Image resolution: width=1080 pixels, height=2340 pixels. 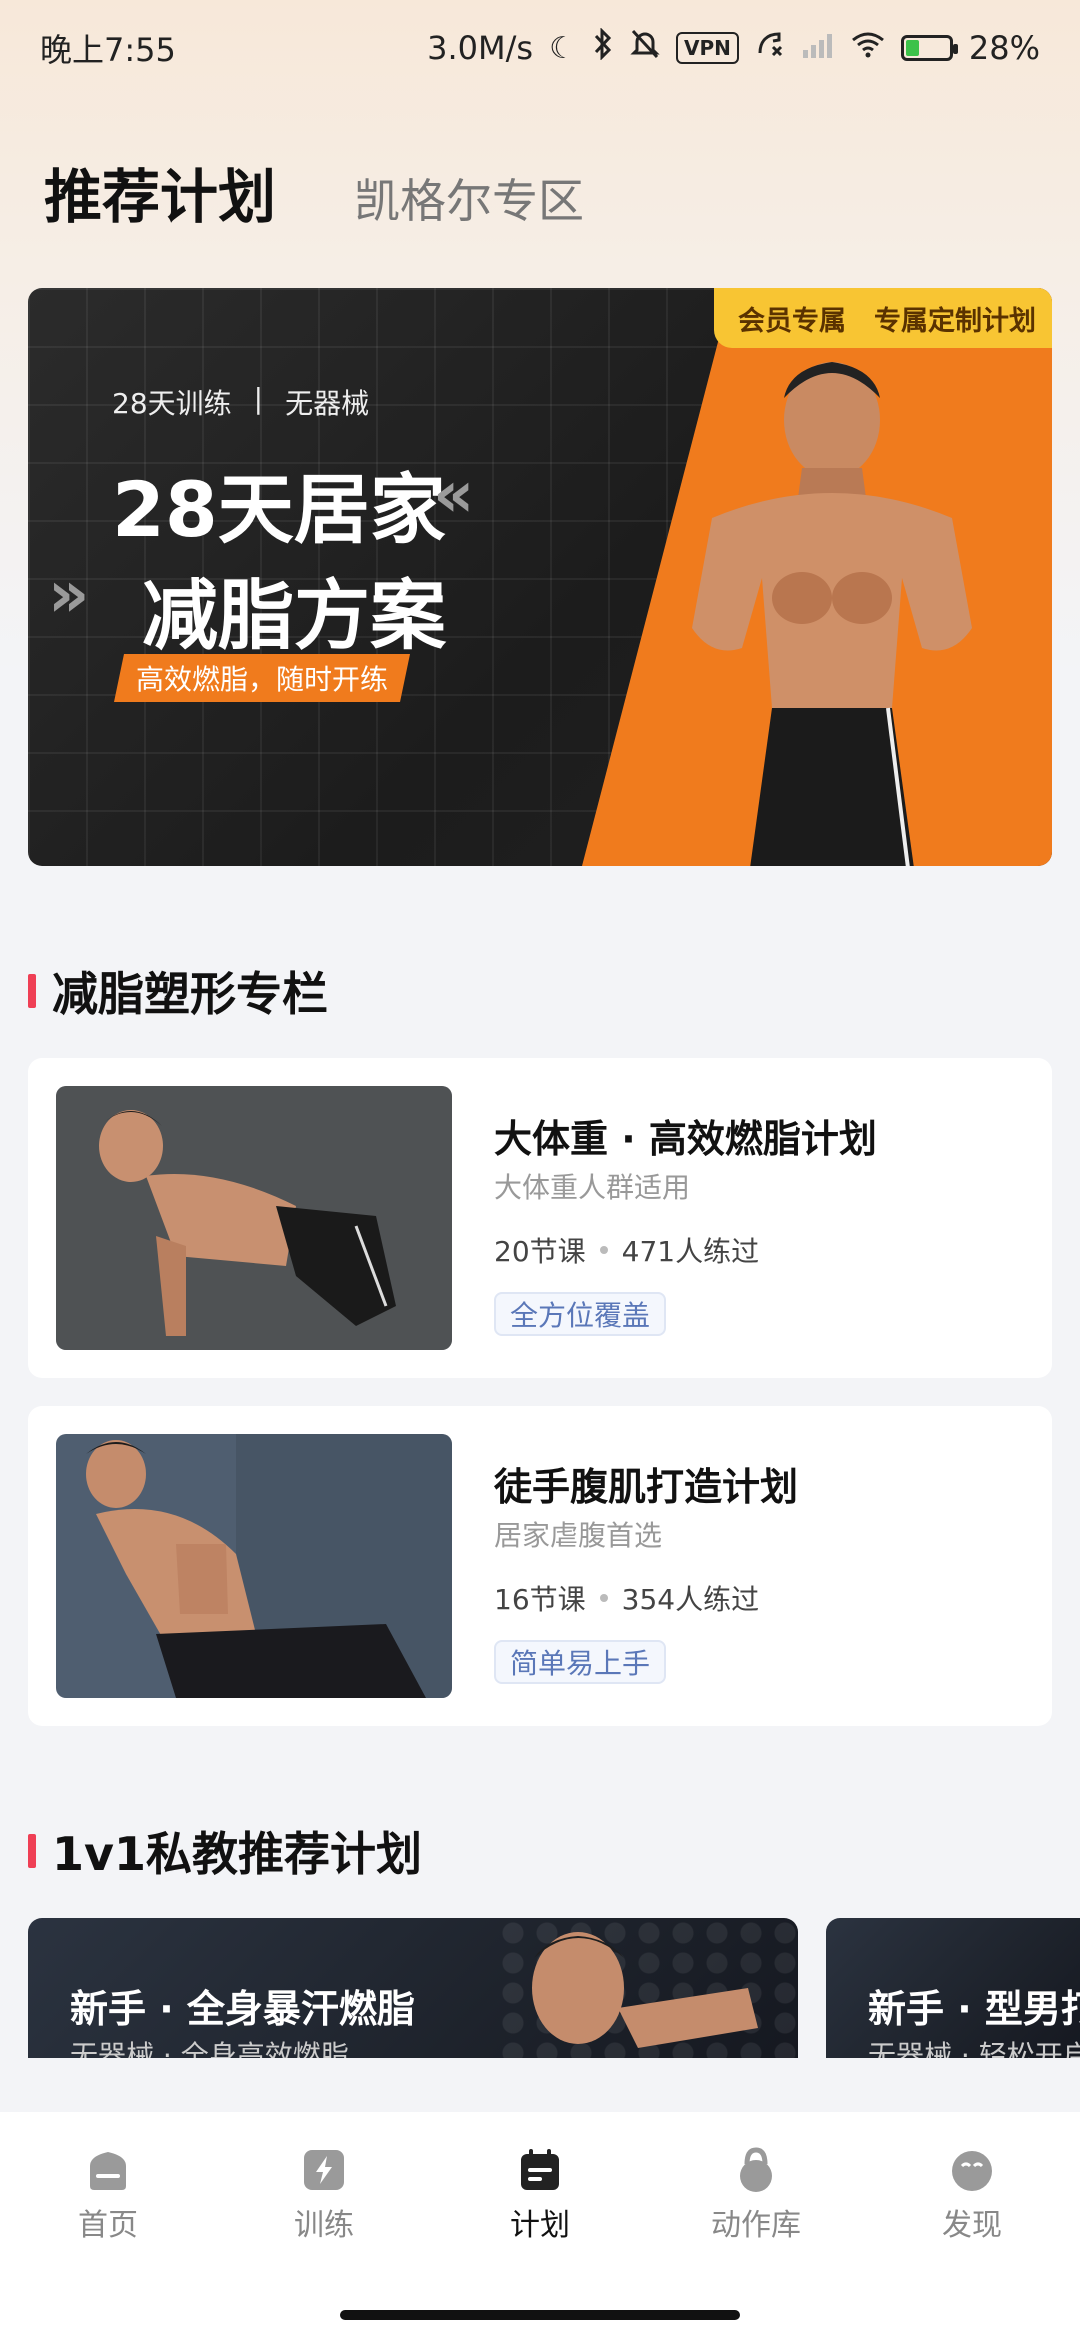 I want to click on moon-icon: ☾, so click(x=562, y=48).